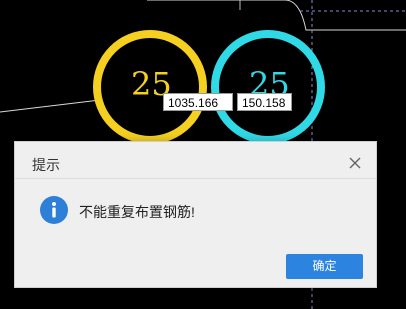 The height and width of the screenshot is (309, 406). Describe the element at coordinates (276, 15) in the screenshot. I see `boundary-outline` at that location.